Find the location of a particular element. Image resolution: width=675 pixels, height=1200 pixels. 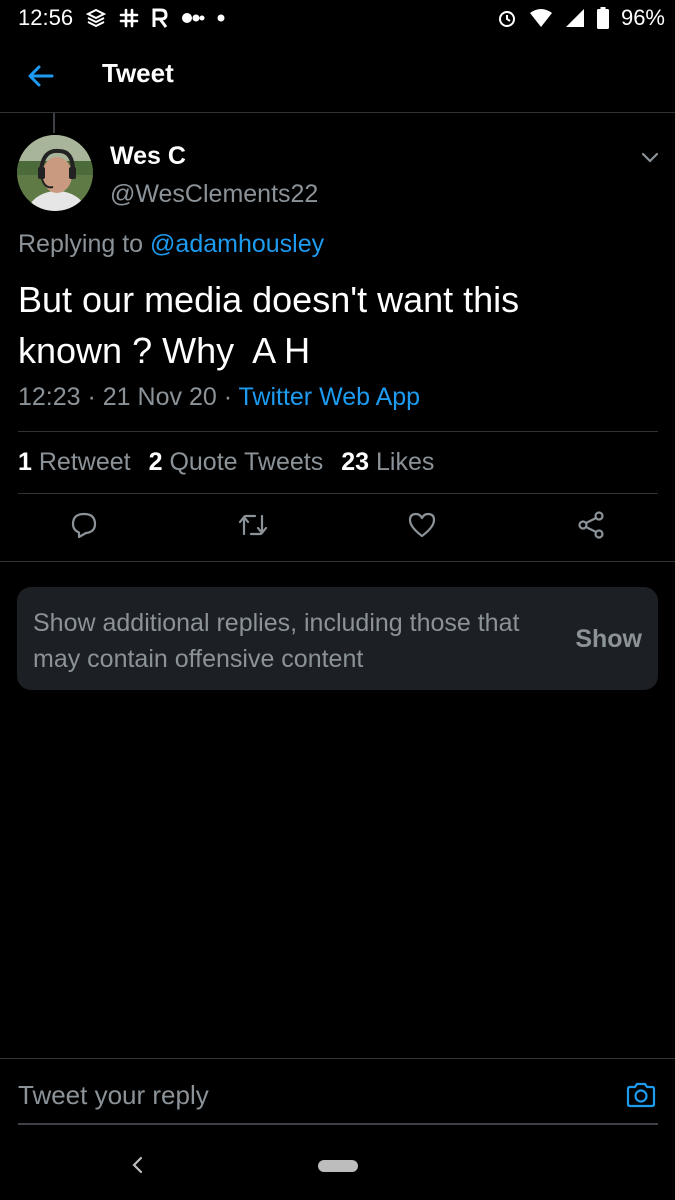

like-icon is located at coordinates (422, 525).